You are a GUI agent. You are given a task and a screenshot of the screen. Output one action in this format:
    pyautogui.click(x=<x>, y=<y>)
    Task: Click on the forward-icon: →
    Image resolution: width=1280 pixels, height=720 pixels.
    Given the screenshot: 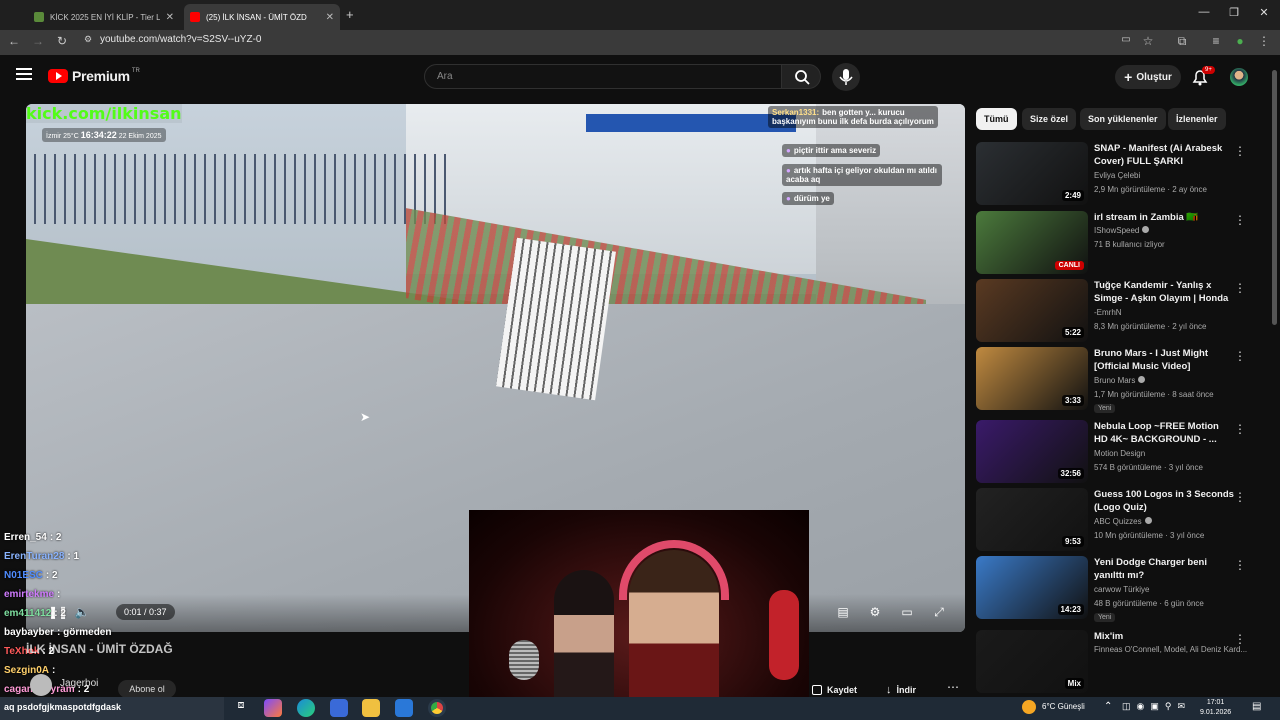 What is the action you would take?
    pyautogui.click(x=38, y=41)
    